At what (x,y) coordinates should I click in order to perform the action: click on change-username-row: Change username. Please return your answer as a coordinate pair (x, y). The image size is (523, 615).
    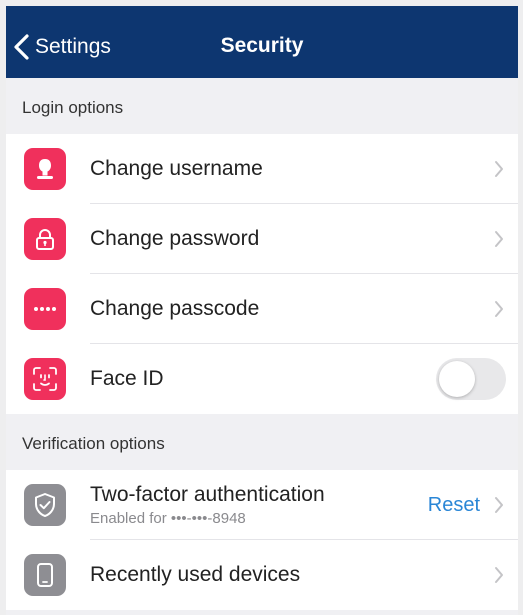
    Looking at the image, I should click on (262, 169).